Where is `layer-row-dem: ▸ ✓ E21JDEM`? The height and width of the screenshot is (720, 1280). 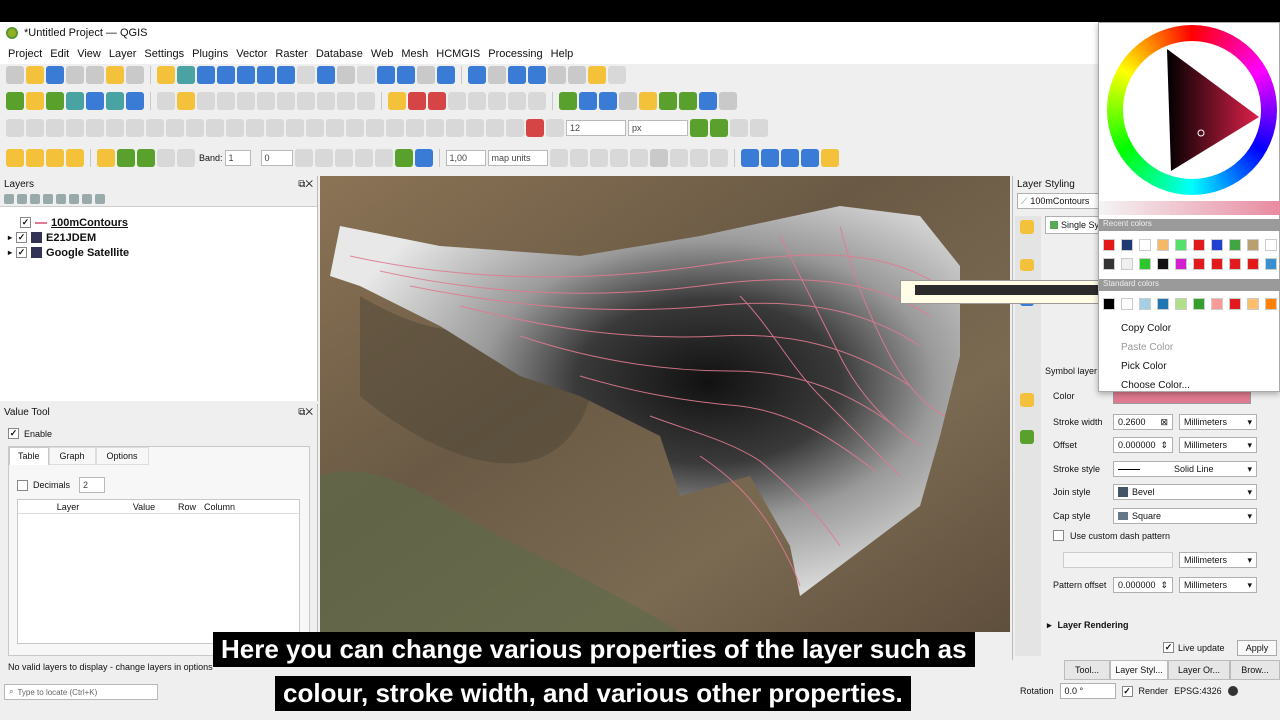 layer-row-dem: ▸ ✓ E21JDEM is located at coordinates (158, 237).